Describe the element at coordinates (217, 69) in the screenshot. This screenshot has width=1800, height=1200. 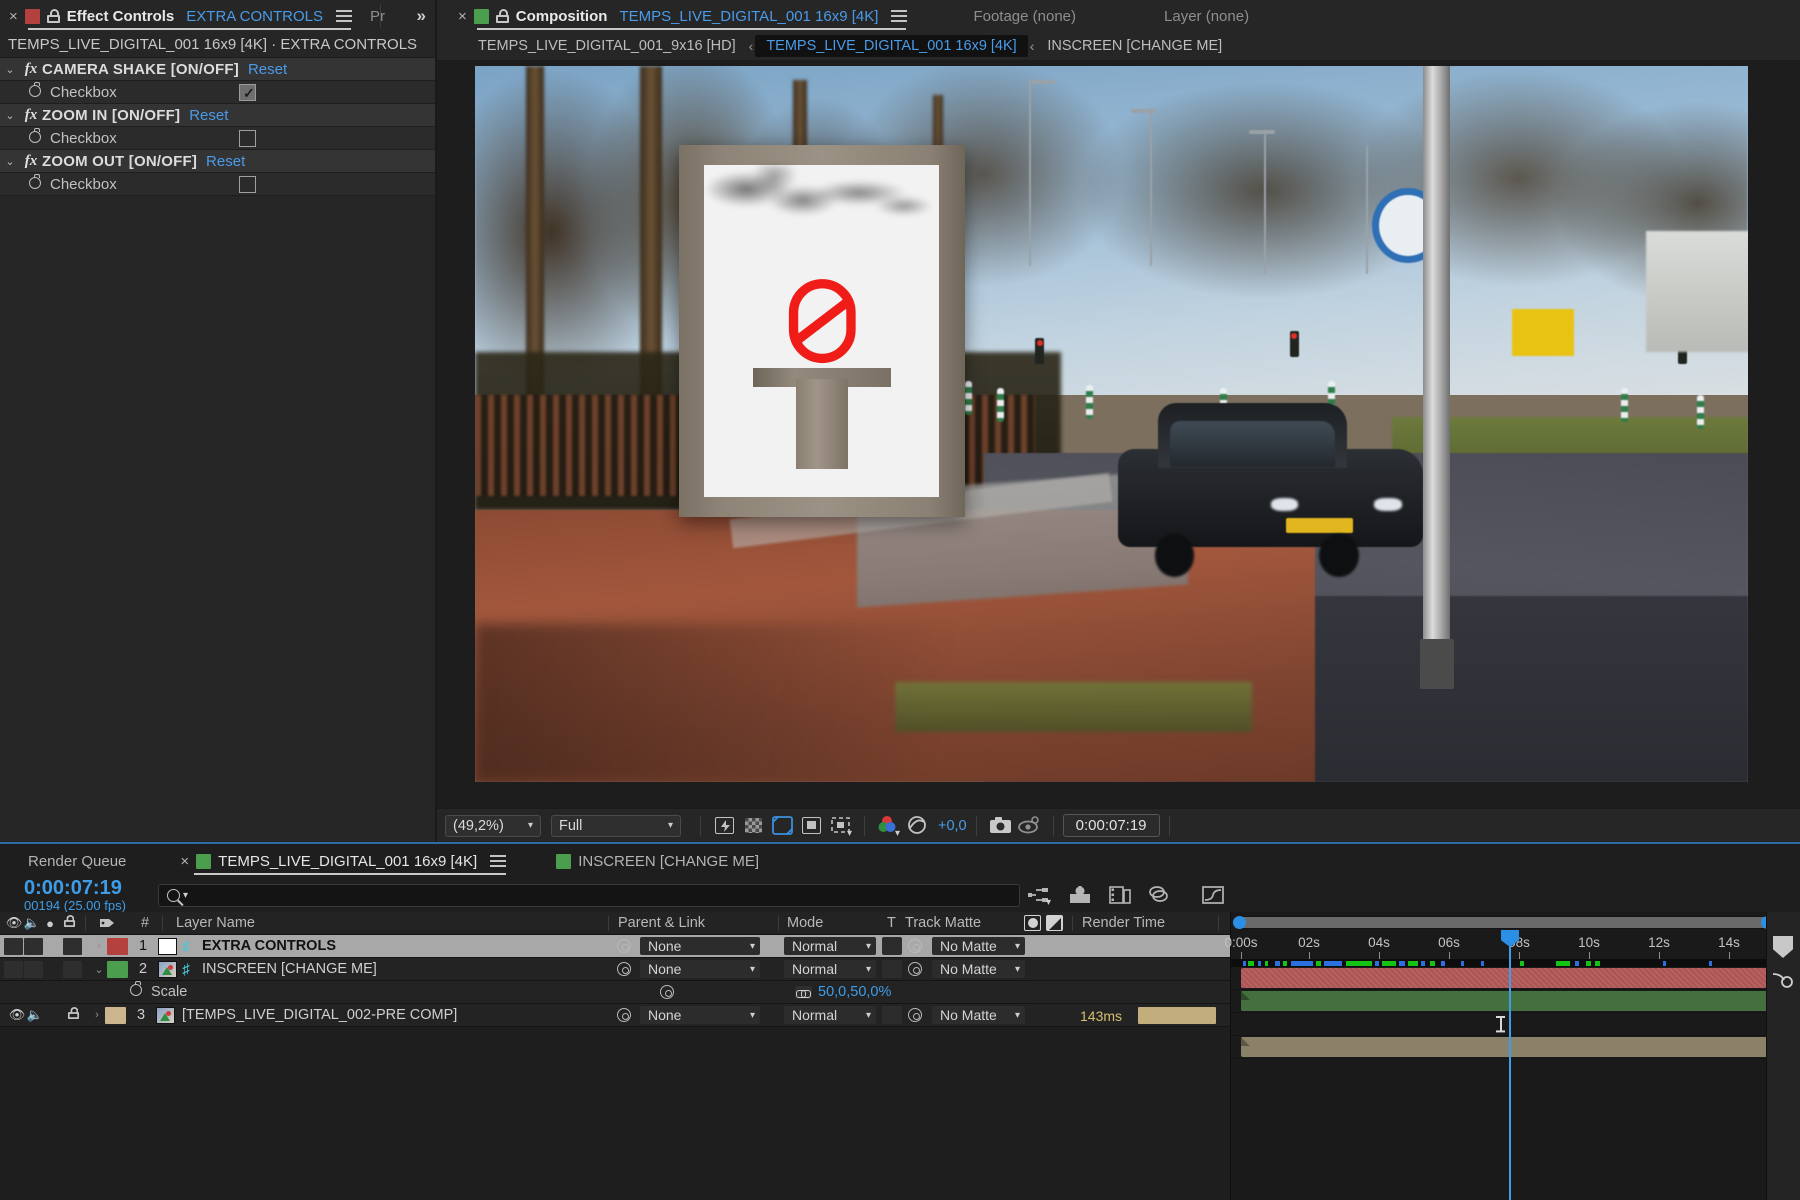
I see `effect-header-camera-shake: ⌄ fx CAMERA SHAKE [ON/OFF] Reset` at that location.